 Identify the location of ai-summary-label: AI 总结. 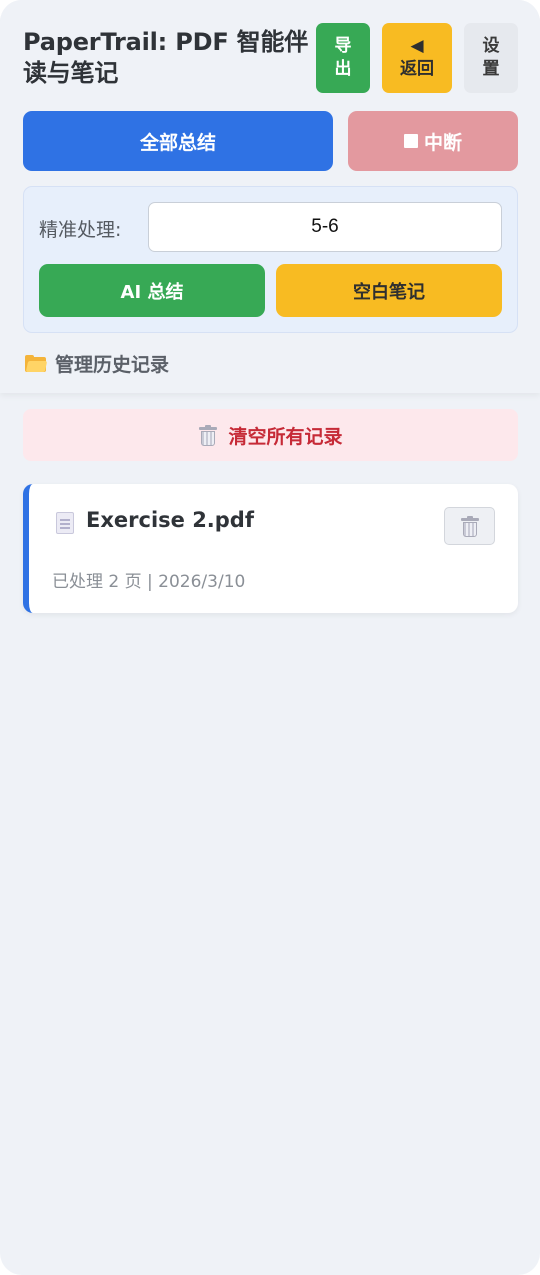
(152, 292).